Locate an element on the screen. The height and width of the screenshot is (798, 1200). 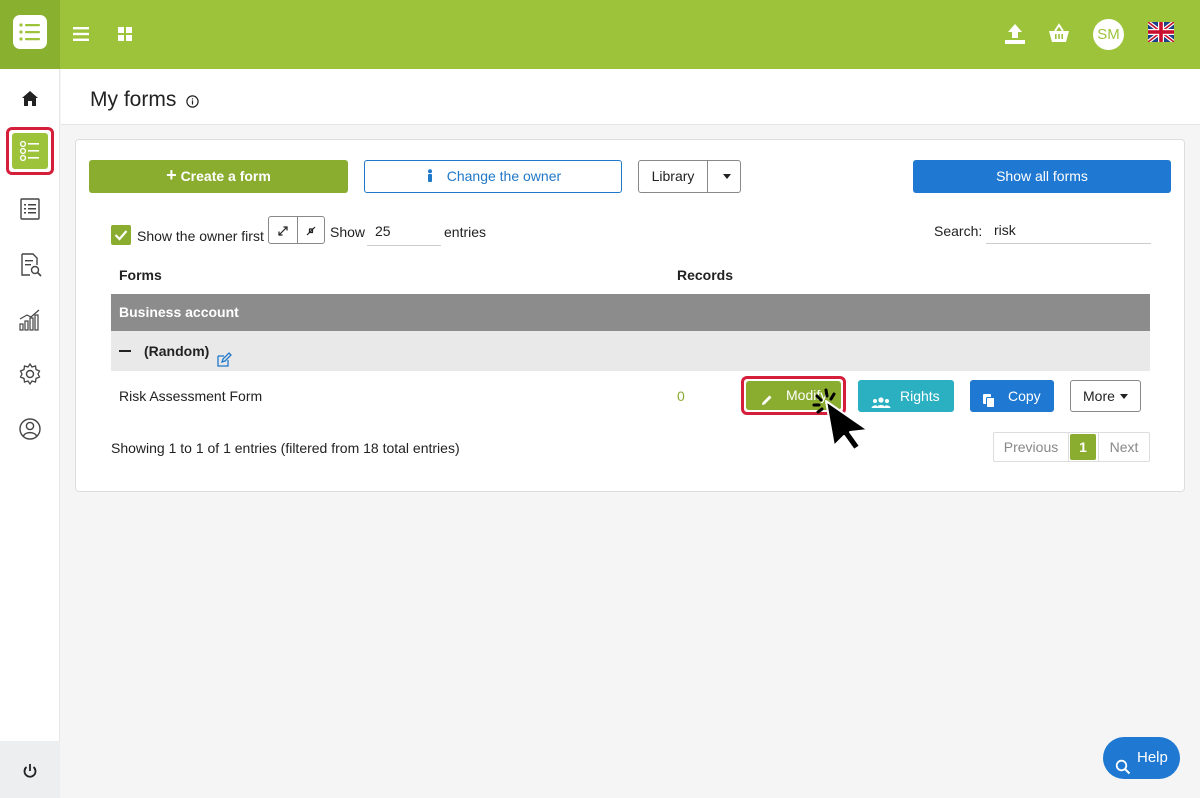
change-owner-label: Change the owner is located at coordinates (504, 176).